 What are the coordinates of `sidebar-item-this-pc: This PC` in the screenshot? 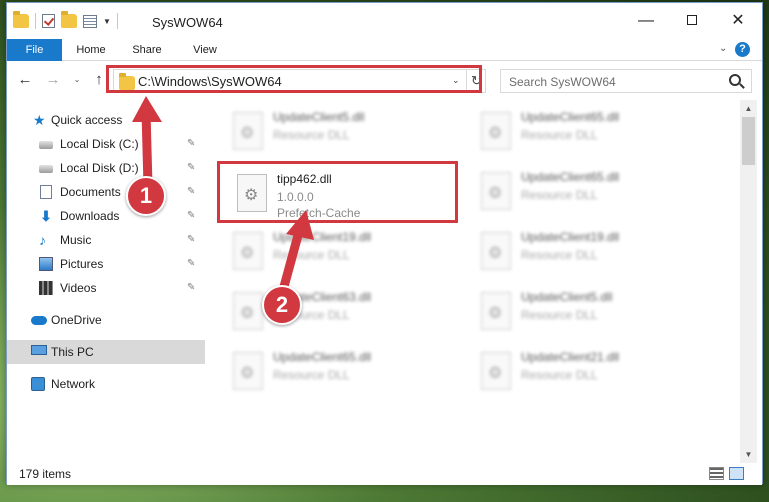 It's located at (106, 352).